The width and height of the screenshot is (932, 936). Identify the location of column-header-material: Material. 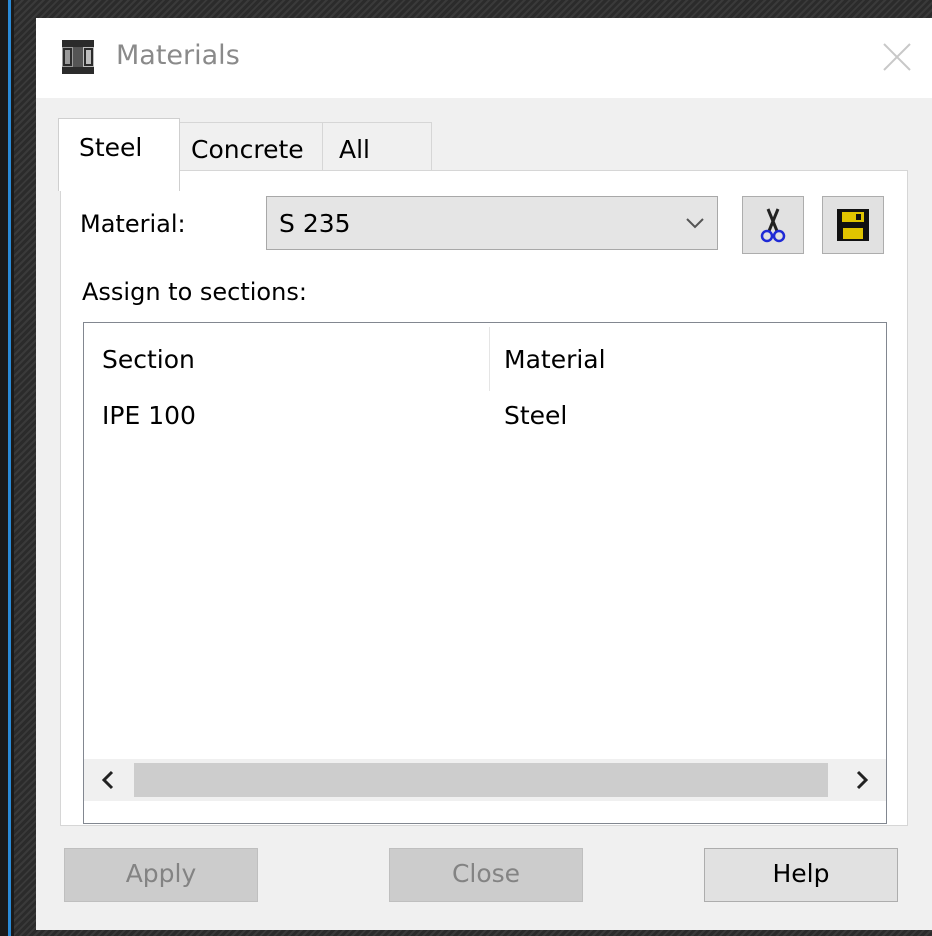
(555, 359).